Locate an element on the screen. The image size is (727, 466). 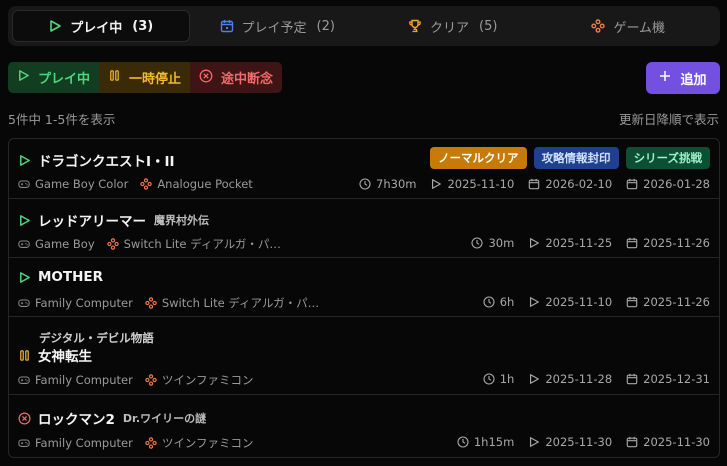
game-title: レッドアリーマー is located at coordinates (92, 222).